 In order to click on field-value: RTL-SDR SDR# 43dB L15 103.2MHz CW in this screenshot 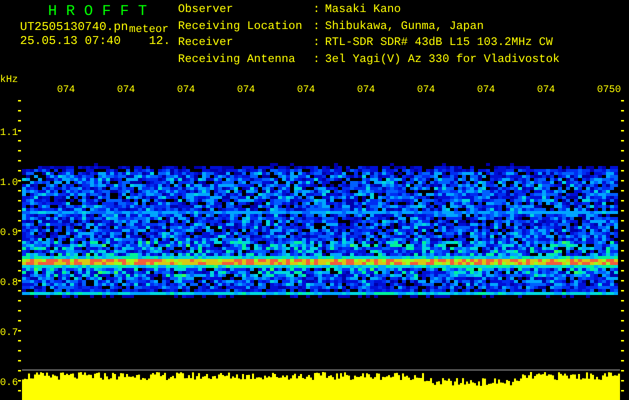, I will do `click(439, 44)`.